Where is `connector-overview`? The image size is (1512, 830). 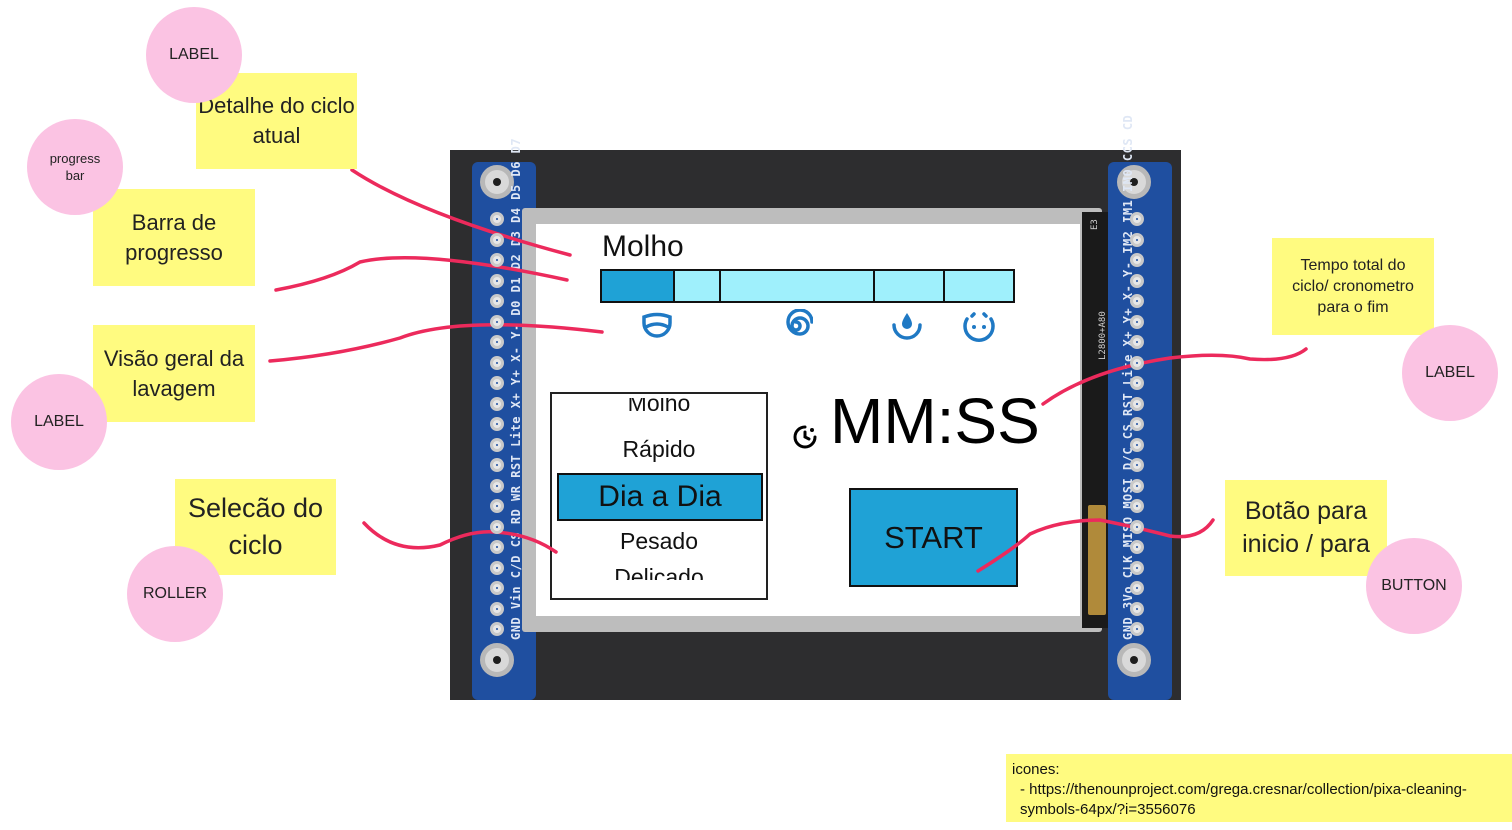
connector-overview is located at coordinates (436, 343).